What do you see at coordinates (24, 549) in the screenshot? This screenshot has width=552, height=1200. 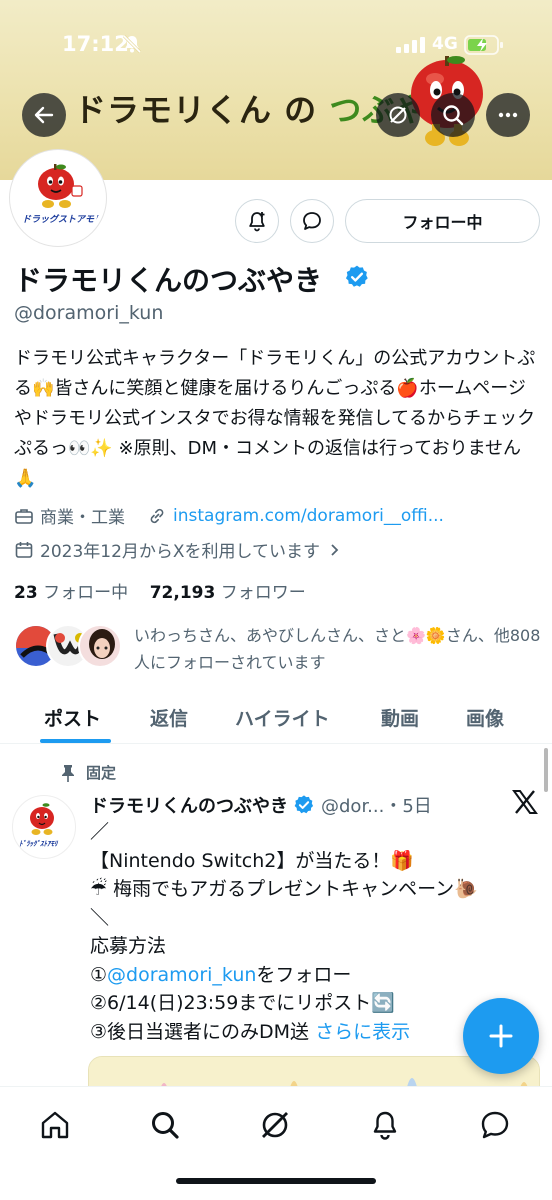 I see `calendar-icon` at bounding box center [24, 549].